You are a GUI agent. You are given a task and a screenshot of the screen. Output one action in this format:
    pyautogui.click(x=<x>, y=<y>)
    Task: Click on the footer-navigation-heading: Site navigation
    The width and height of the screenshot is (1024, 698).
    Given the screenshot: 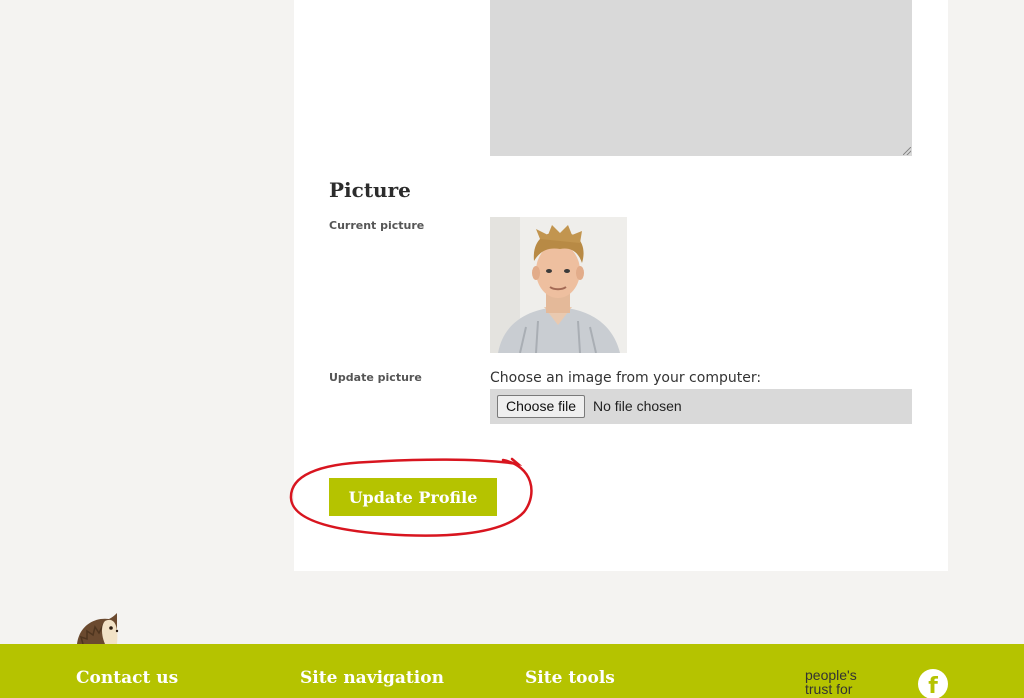 What is the action you would take?
    pyautogui.click(x=372, y=678)
    